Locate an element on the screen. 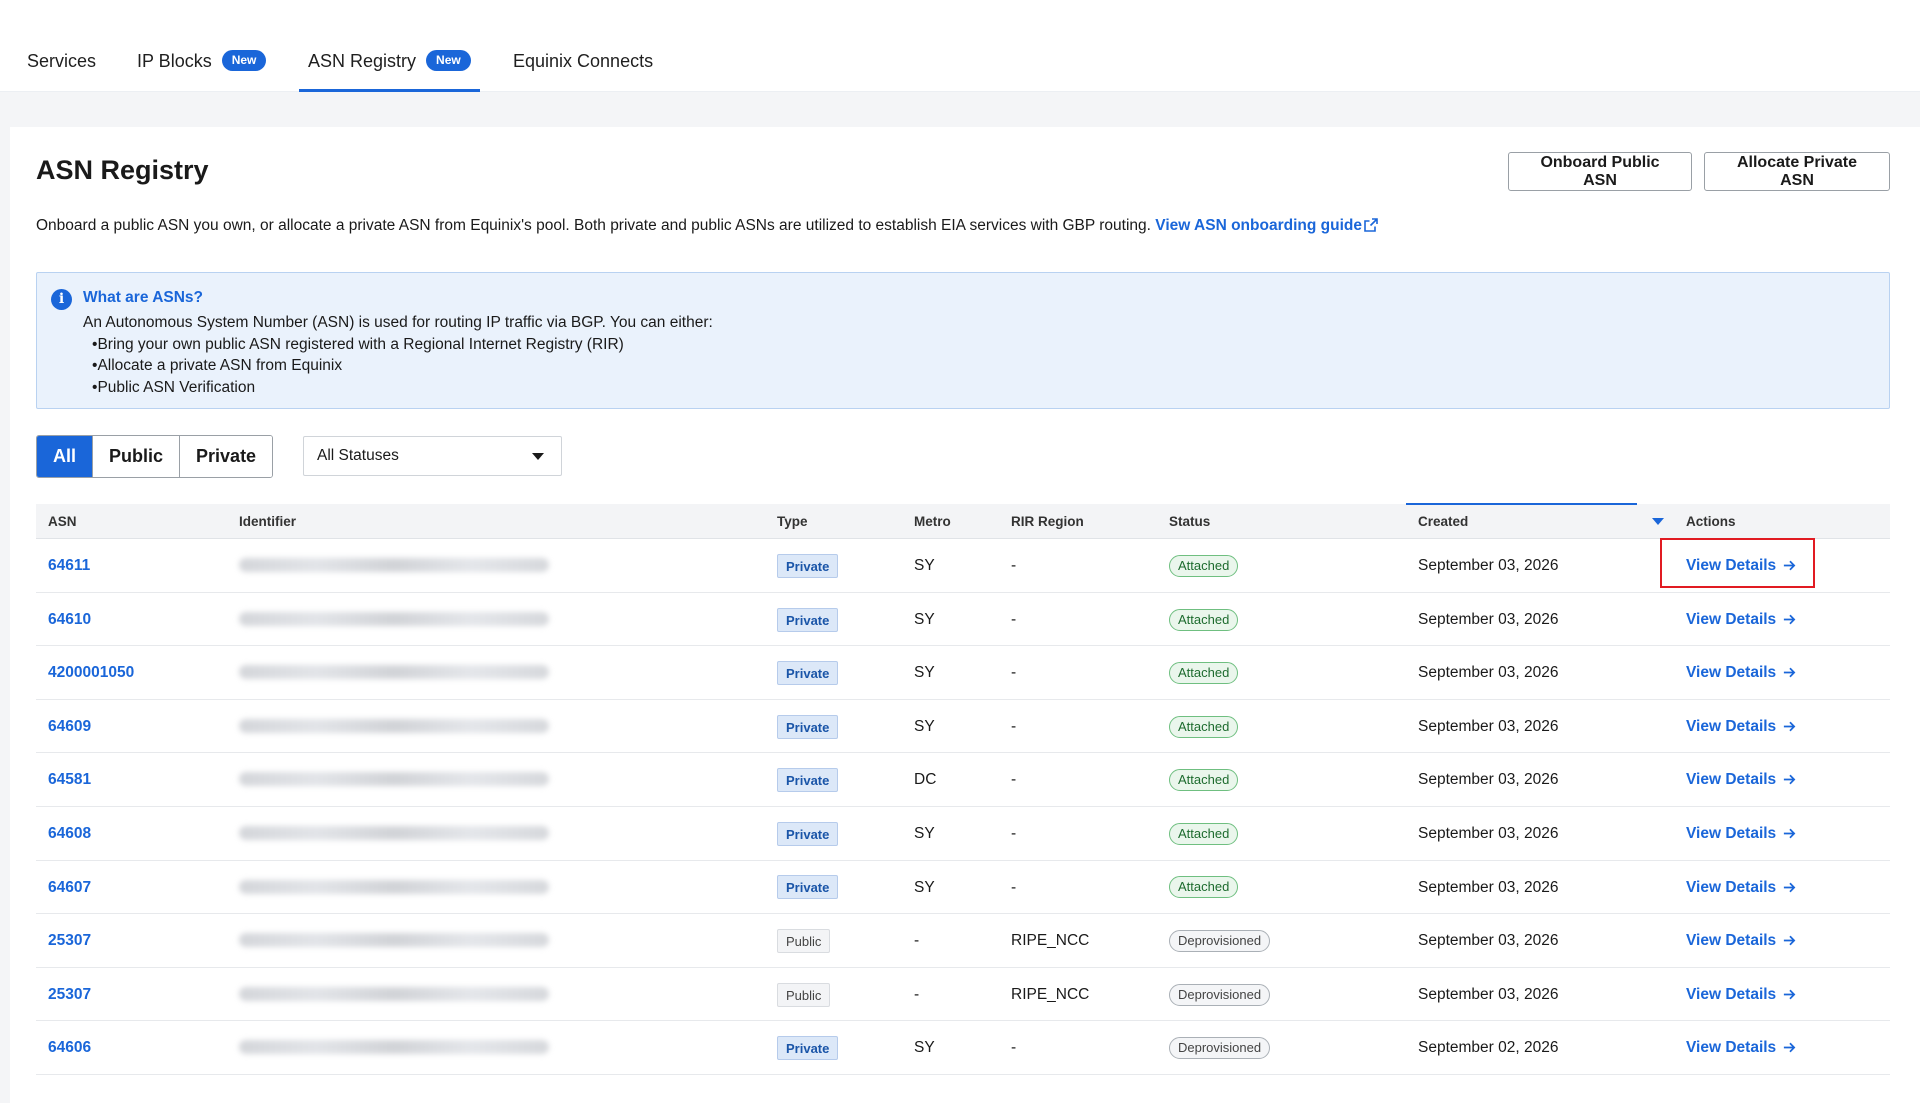 The image size is (1920, 1103). type-badge: Public is located at coordinates (804, 994).